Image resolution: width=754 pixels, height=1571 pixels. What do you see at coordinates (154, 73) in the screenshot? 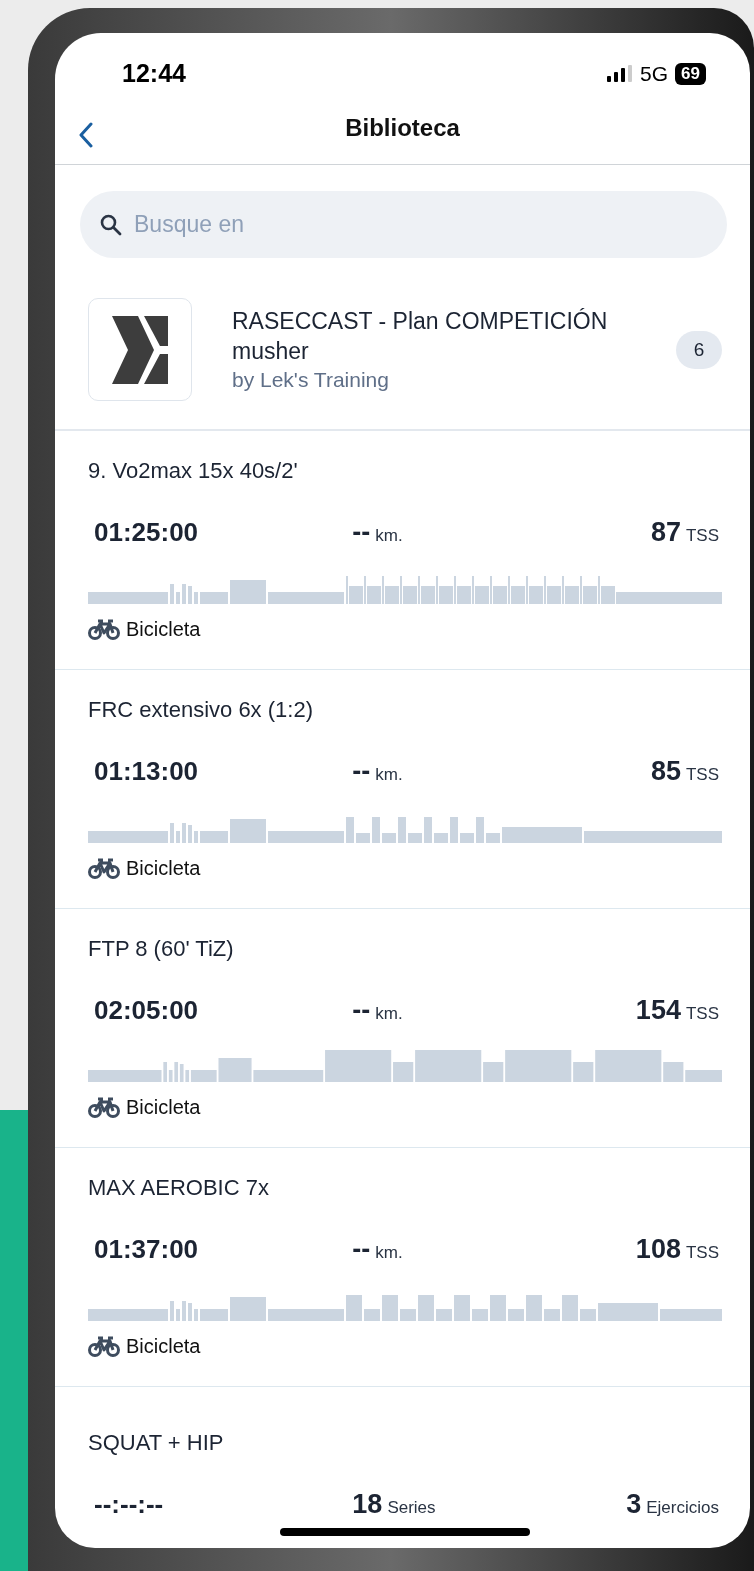
I see `status-time: 12:44` at bounding box center [154, 73].